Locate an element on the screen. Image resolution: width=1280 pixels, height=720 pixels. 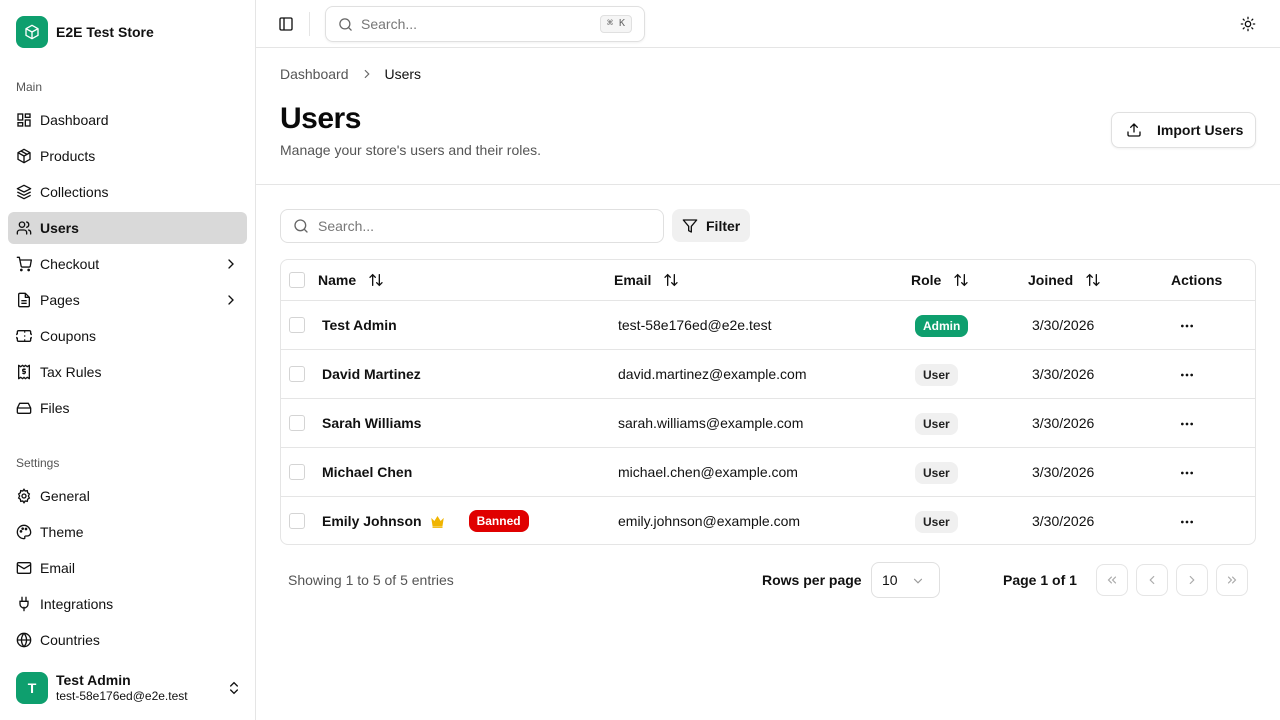
sidebar-item-integrations: Integrations is located at coordinates (127, 604).